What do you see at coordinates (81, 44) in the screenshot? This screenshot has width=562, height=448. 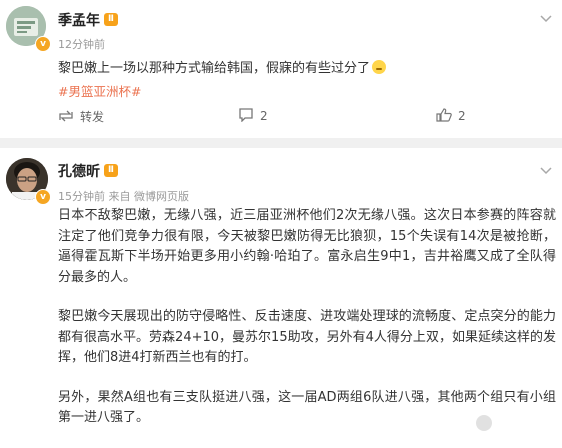 I see `post-time: 12分钟前` at bounding box center [81, 44].